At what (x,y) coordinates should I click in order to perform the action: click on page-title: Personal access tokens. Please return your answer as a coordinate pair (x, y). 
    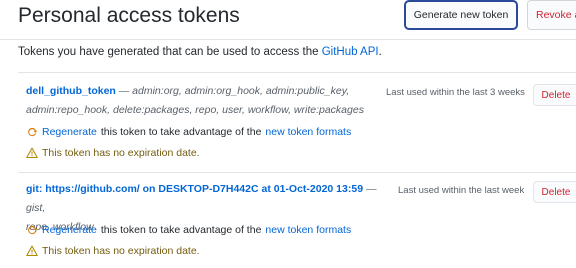
    Looking at the image, I should click on (129, 15).